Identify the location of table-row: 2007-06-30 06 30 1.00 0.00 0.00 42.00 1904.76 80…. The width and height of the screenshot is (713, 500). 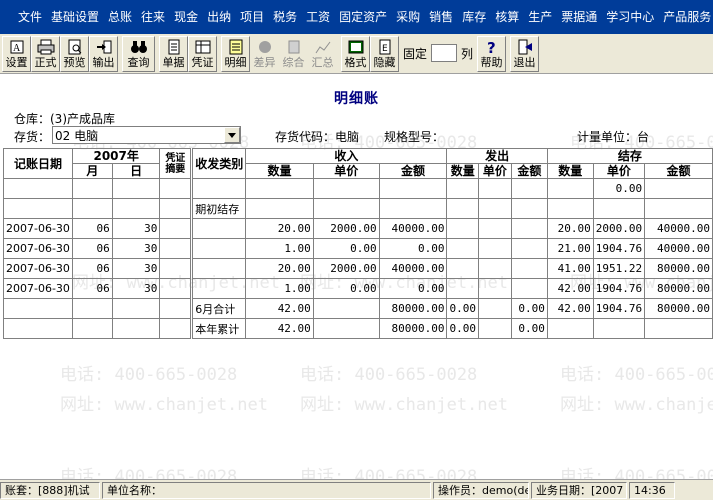
(358, 288).